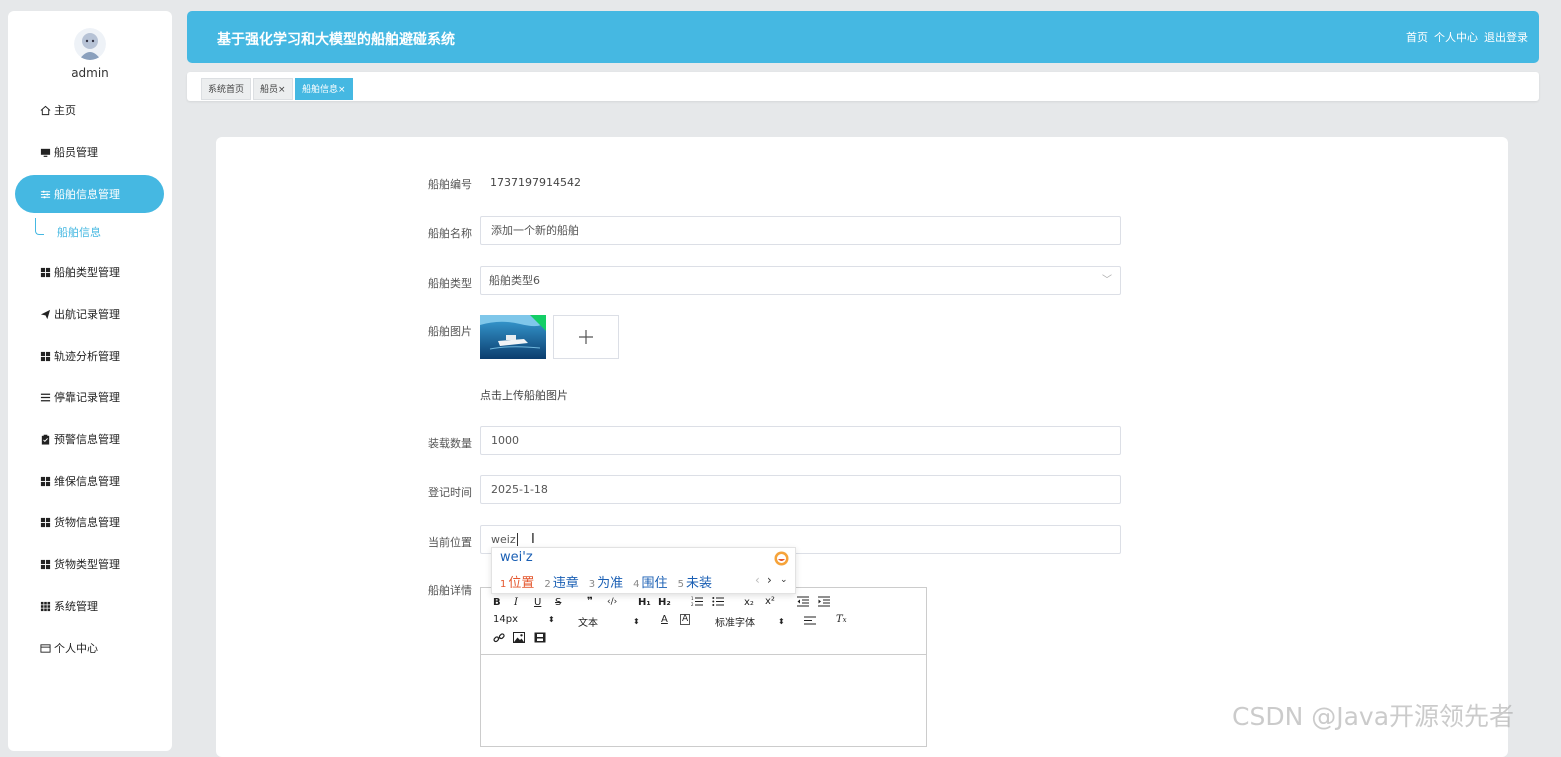 Image resolution: width=1561 pixels, height=757 pixels. I want to click on align-icon, so click(810, 621).